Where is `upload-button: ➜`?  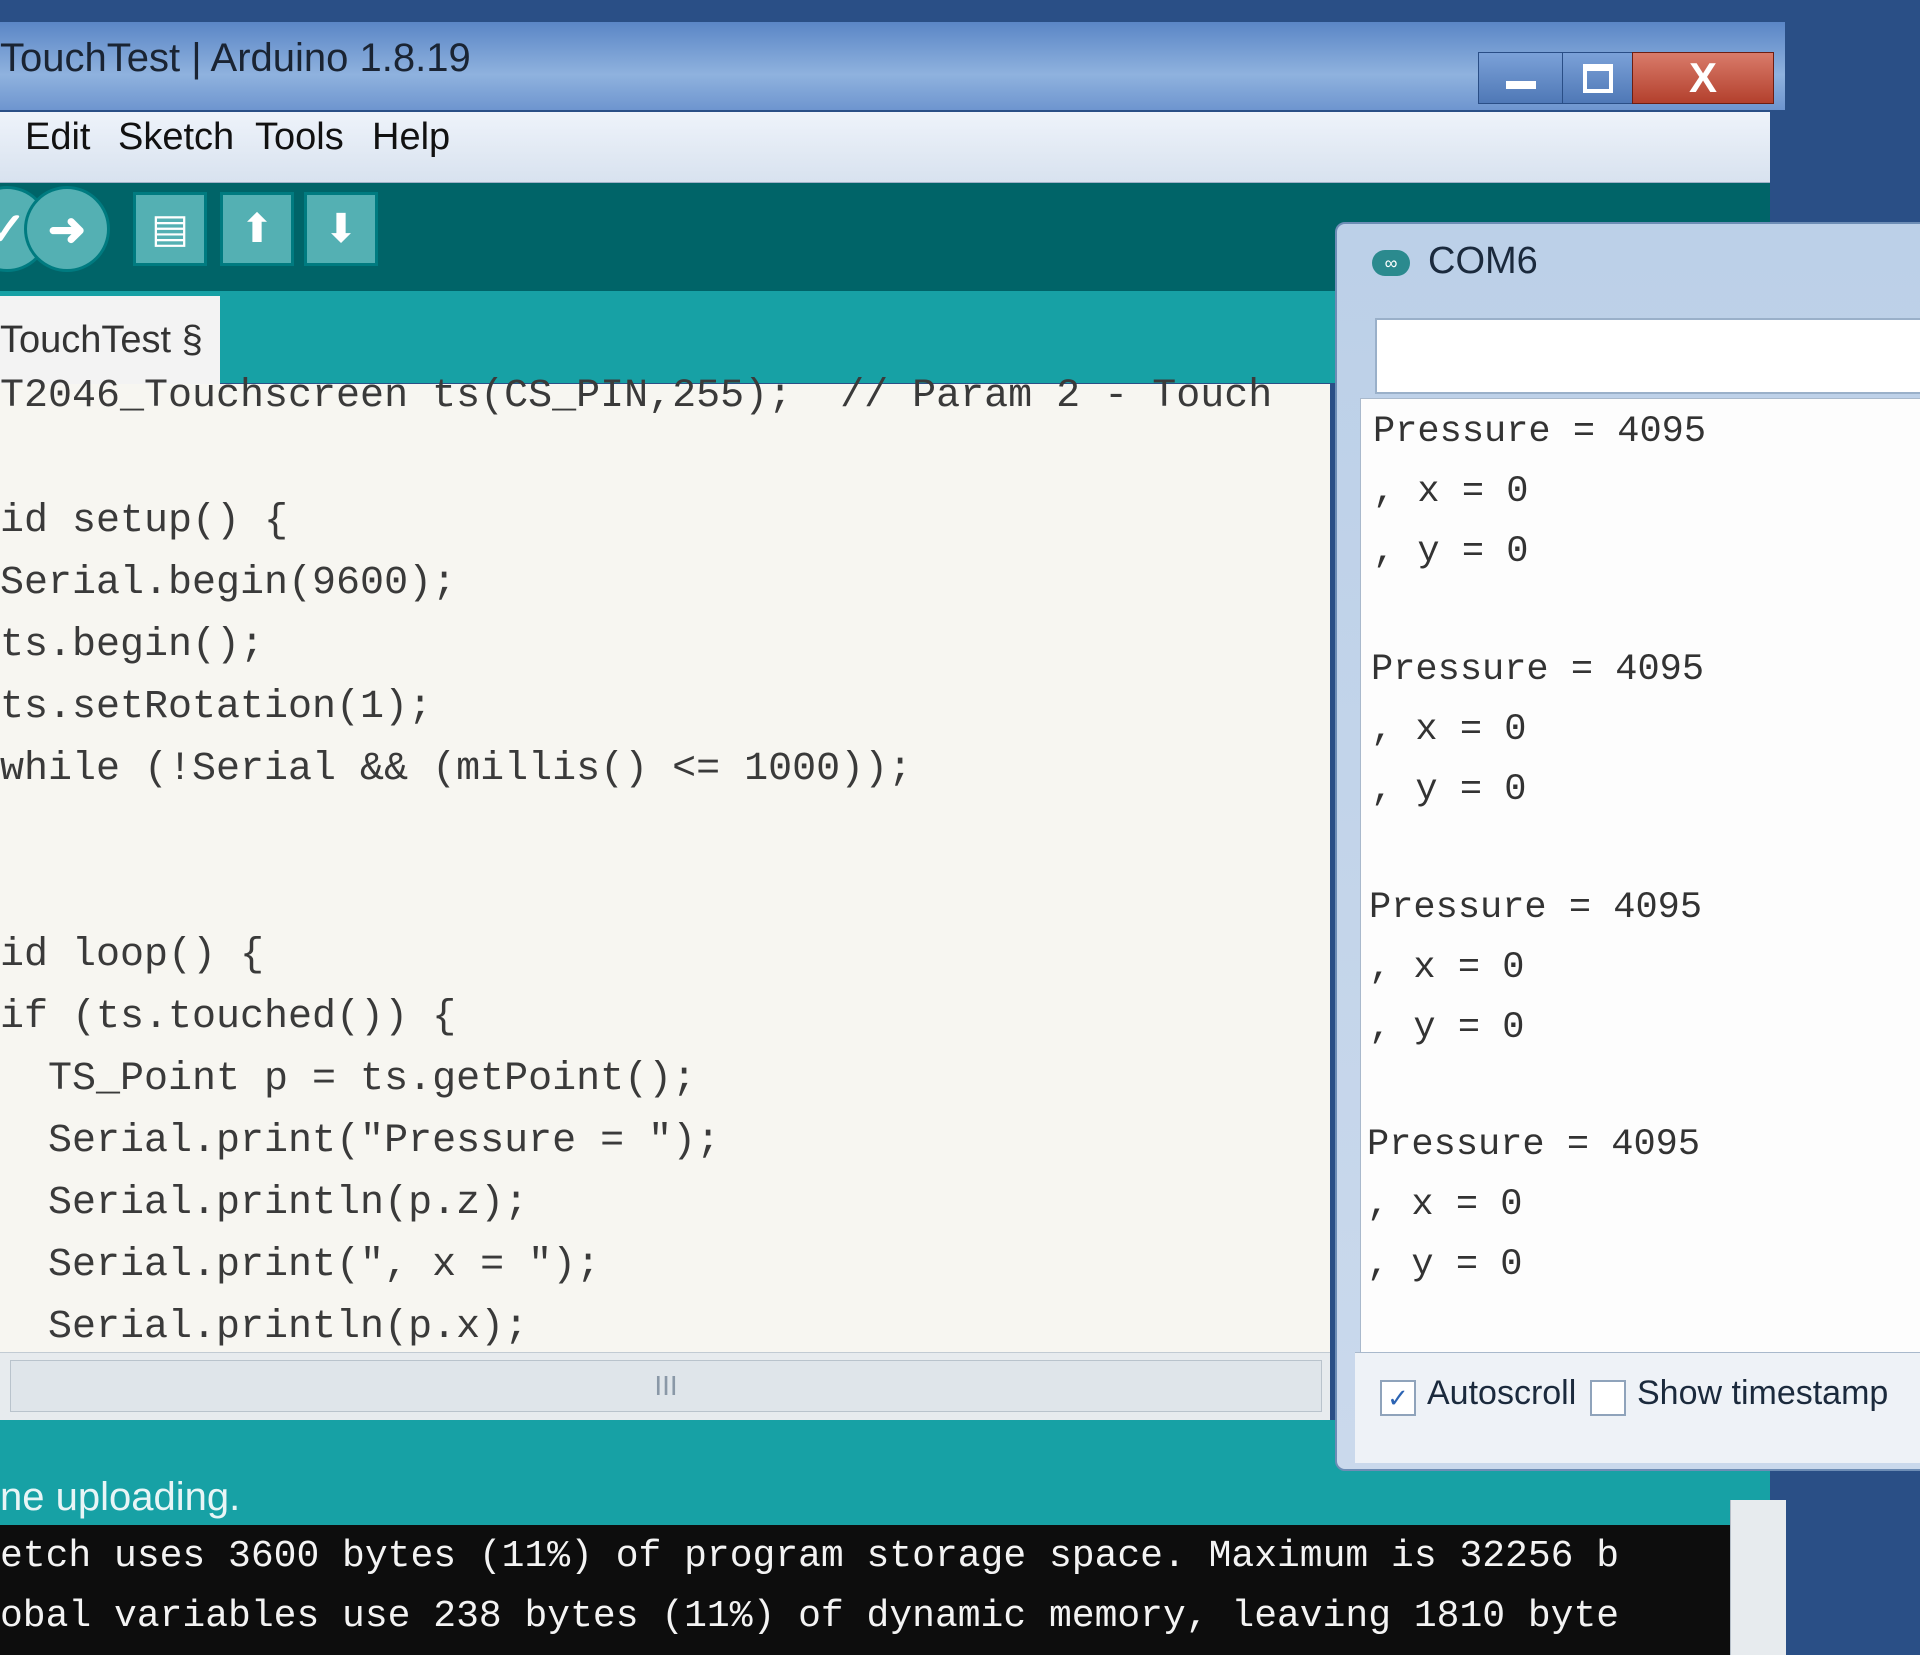 upload-button: ➜ is located at coordinates (67, 229).